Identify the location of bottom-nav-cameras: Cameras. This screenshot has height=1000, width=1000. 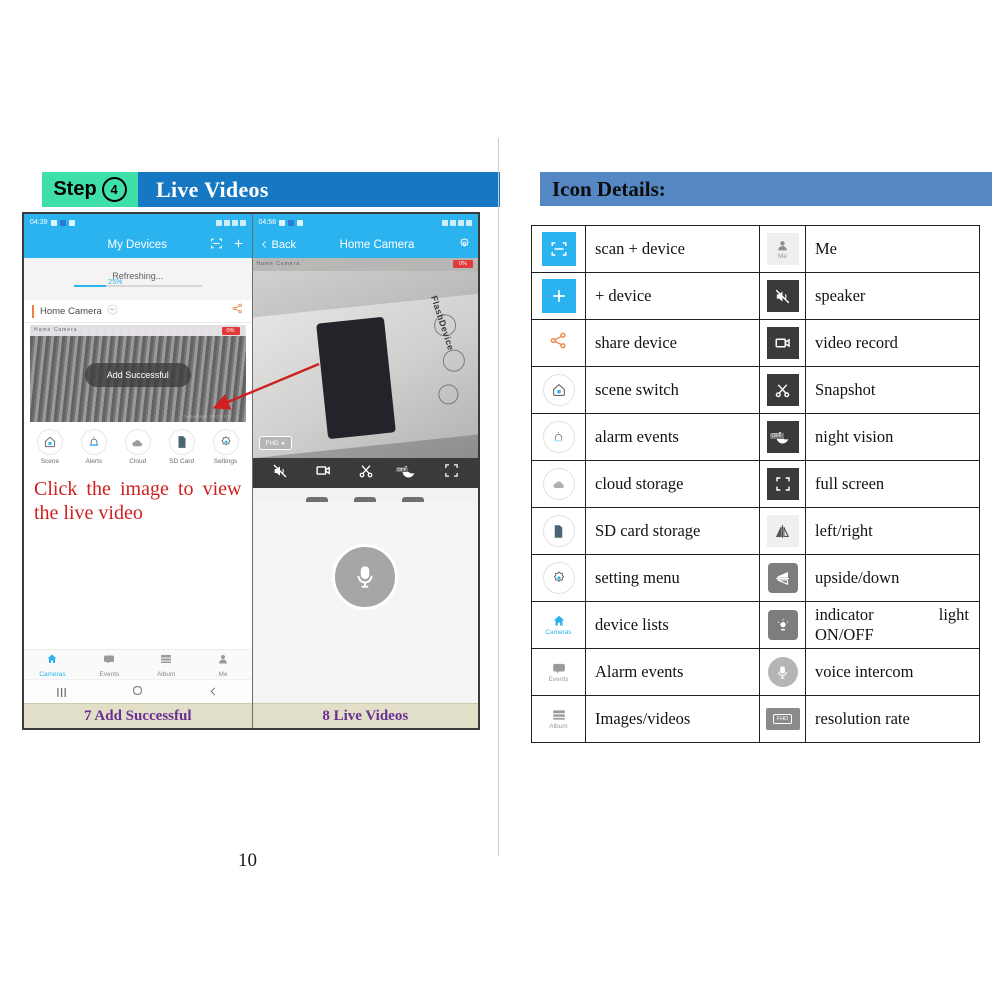
(52, 665).